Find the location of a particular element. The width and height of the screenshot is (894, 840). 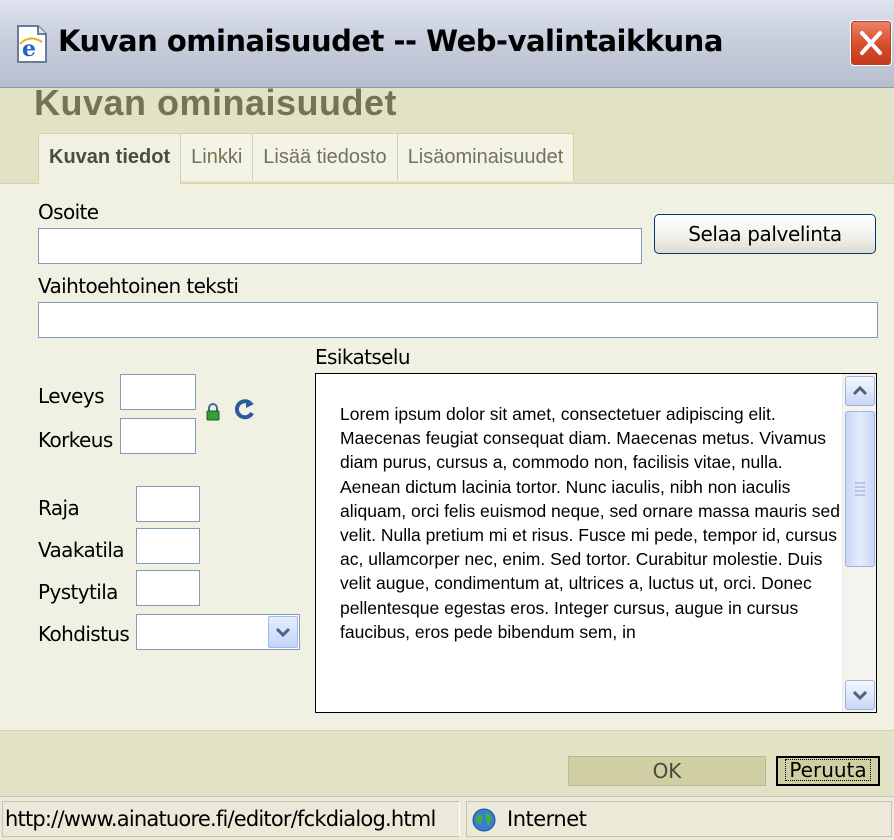

chevron-up-icon is located at coordinates (860, 390).